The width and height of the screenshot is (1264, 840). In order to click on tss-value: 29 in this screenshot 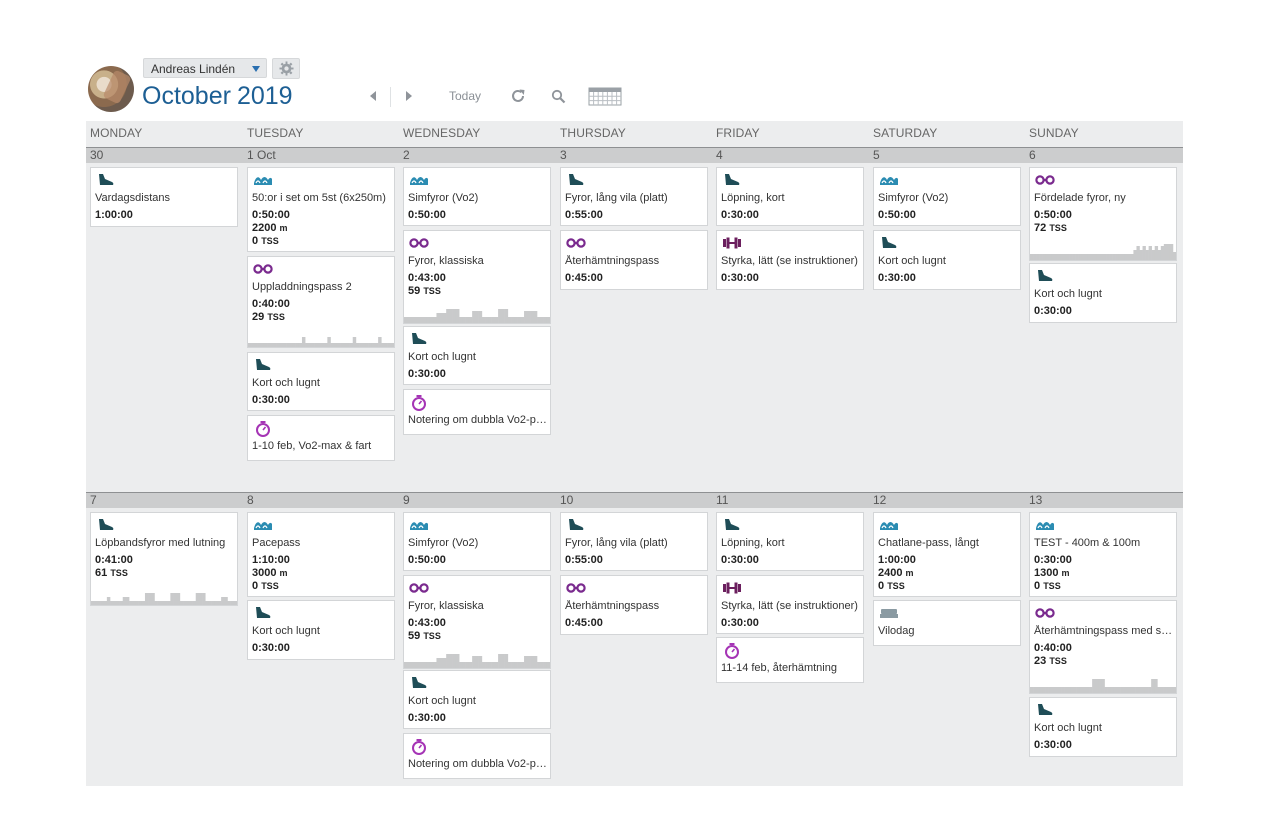, I will do `click(258, 317)`.